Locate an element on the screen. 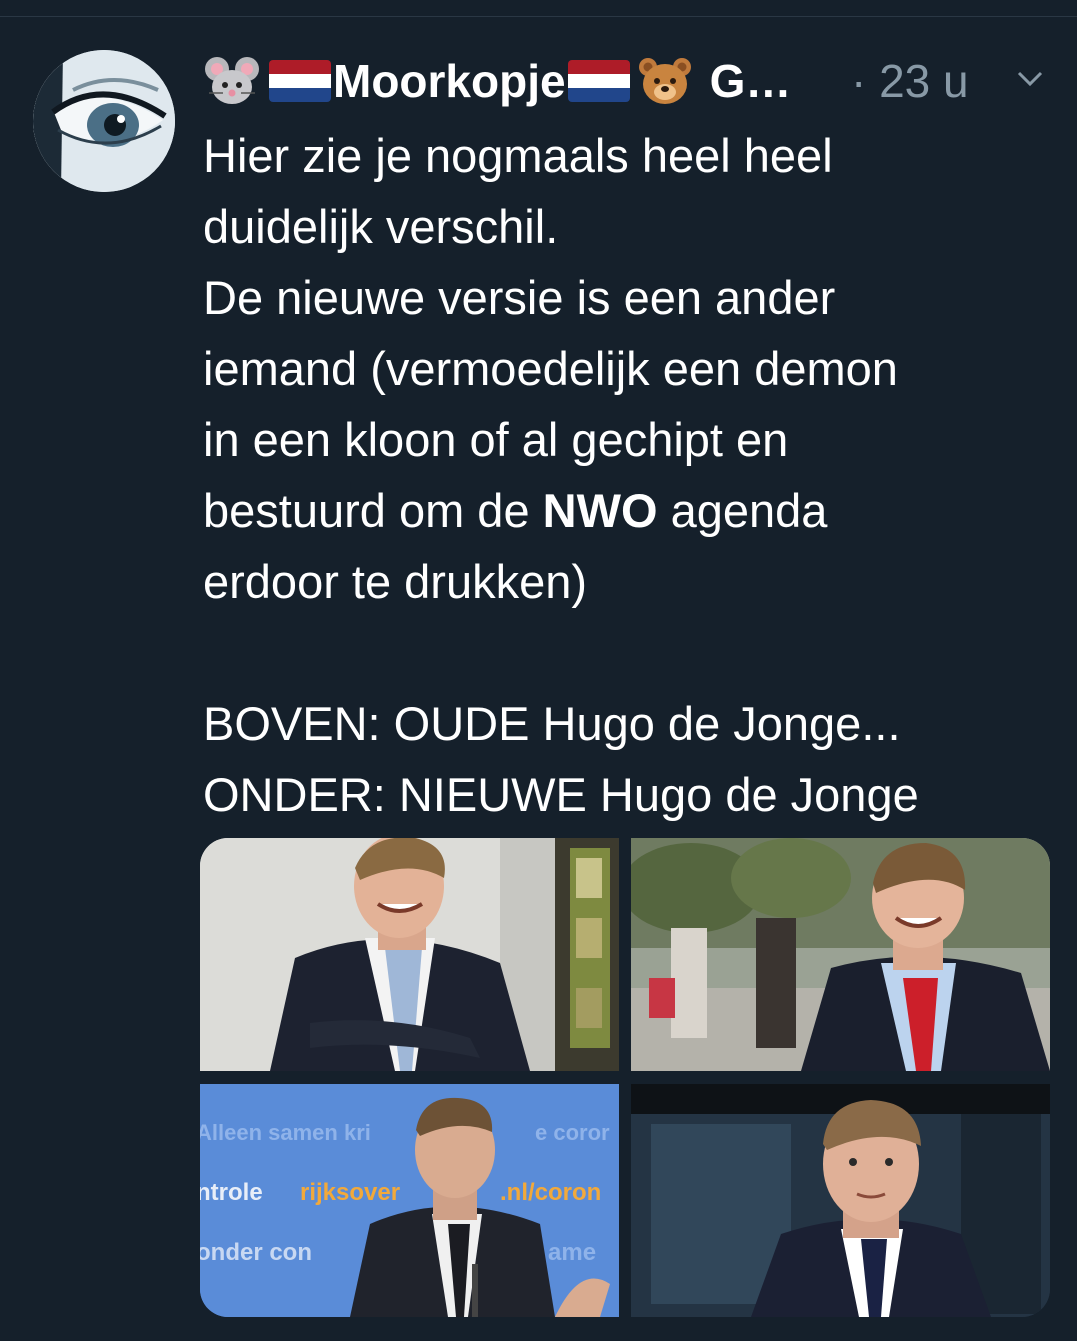  tweet-line: Hier zie je nogmaals heel heel is located at coordinates (518, 155).